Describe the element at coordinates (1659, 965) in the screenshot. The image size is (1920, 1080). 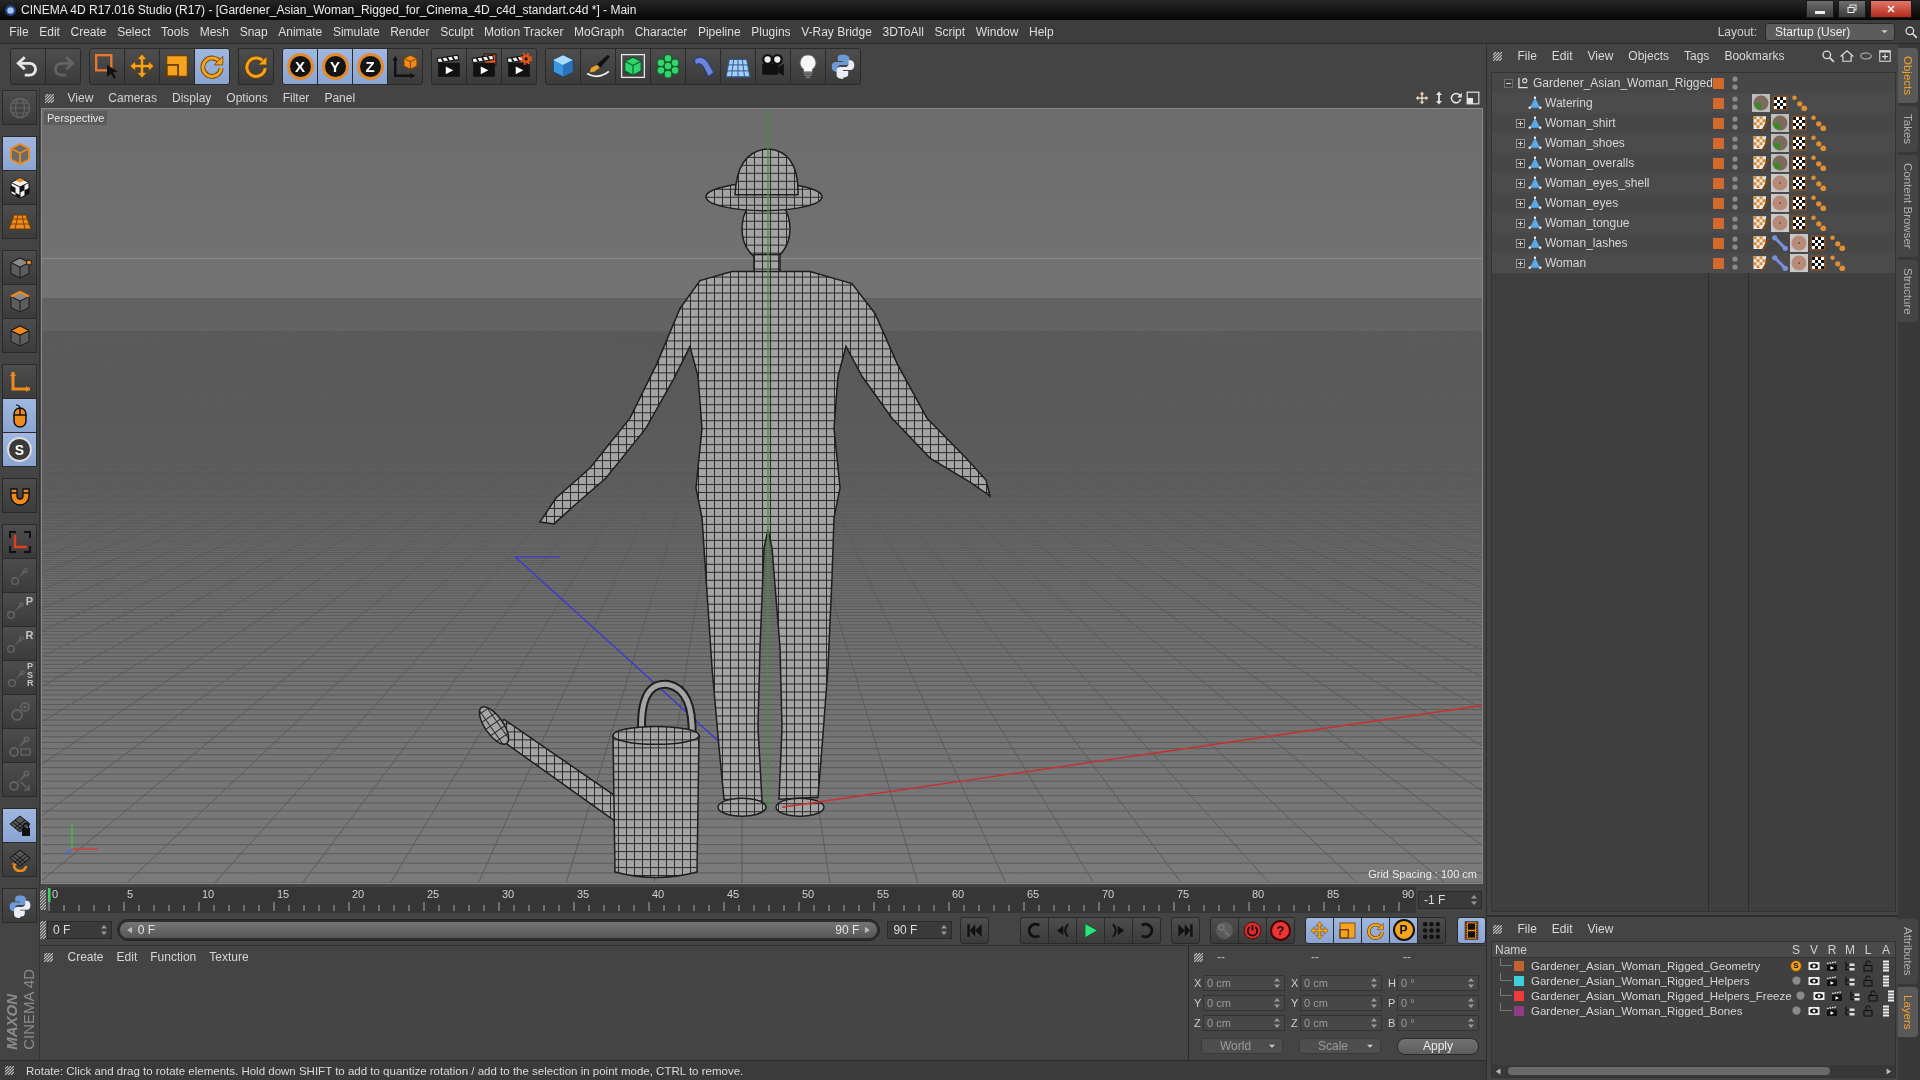
I see `layer-name: Gardener_Asian_Woman_Rigged_Geometry` at that location.